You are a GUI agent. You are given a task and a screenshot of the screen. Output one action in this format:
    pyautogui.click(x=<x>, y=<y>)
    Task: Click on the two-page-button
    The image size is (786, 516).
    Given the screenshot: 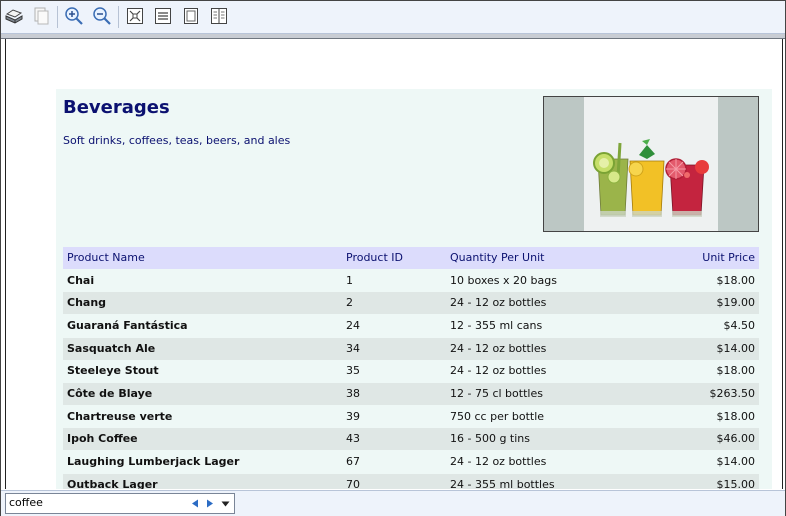 What is the action you would take?
    pyautogui.click(x=219, y=16)
    